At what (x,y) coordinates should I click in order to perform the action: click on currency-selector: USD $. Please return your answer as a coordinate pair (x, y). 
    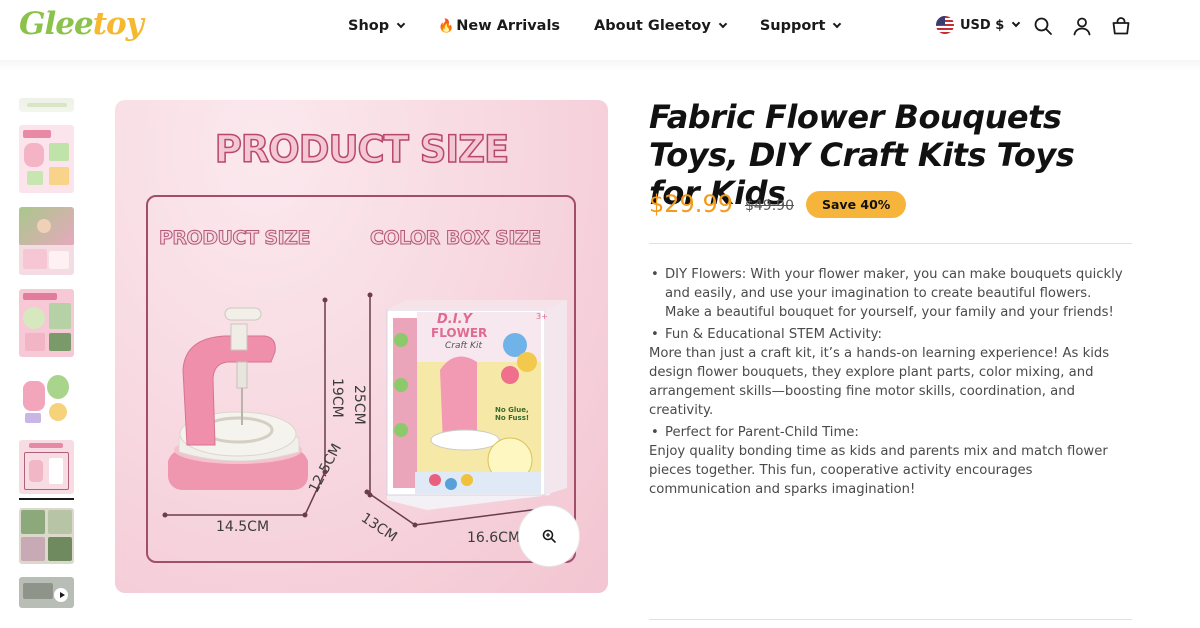
    Looking at the image, I should click on (978, 25).